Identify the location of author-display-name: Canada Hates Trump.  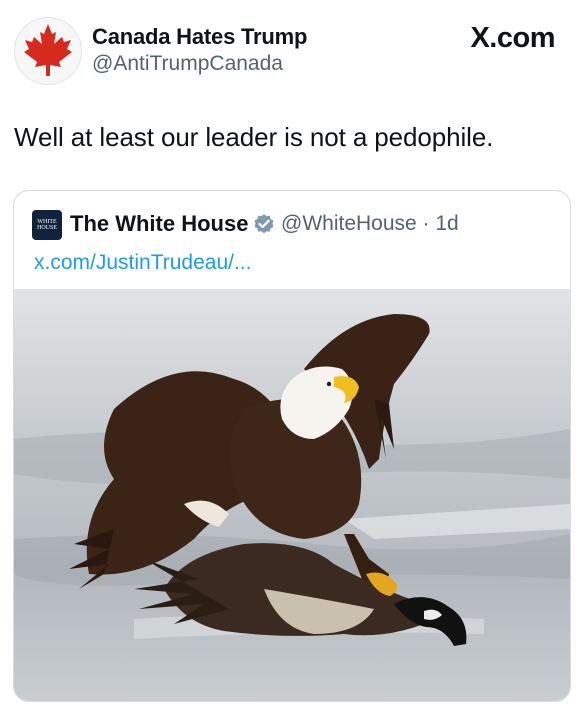
(199, 37).